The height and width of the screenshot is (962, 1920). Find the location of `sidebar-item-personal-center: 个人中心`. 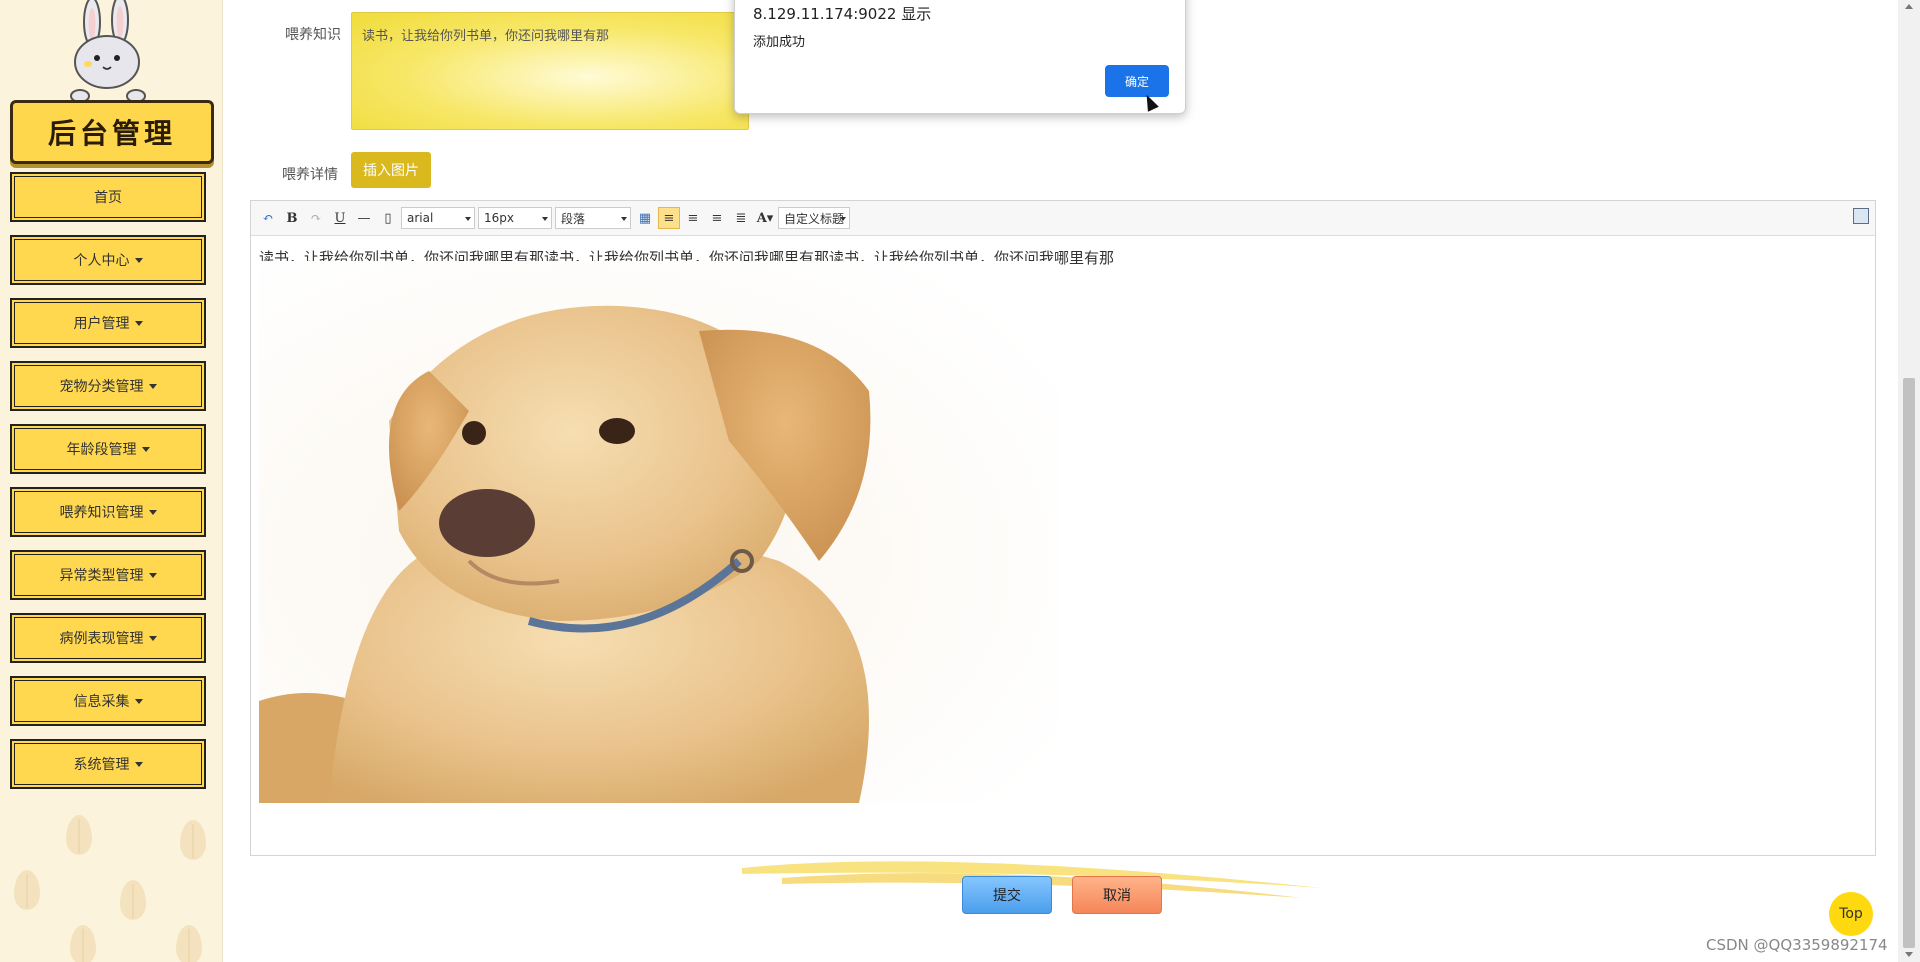

sidebar-item-personal-center: 个人中心 is located at coordinates (108, 260).